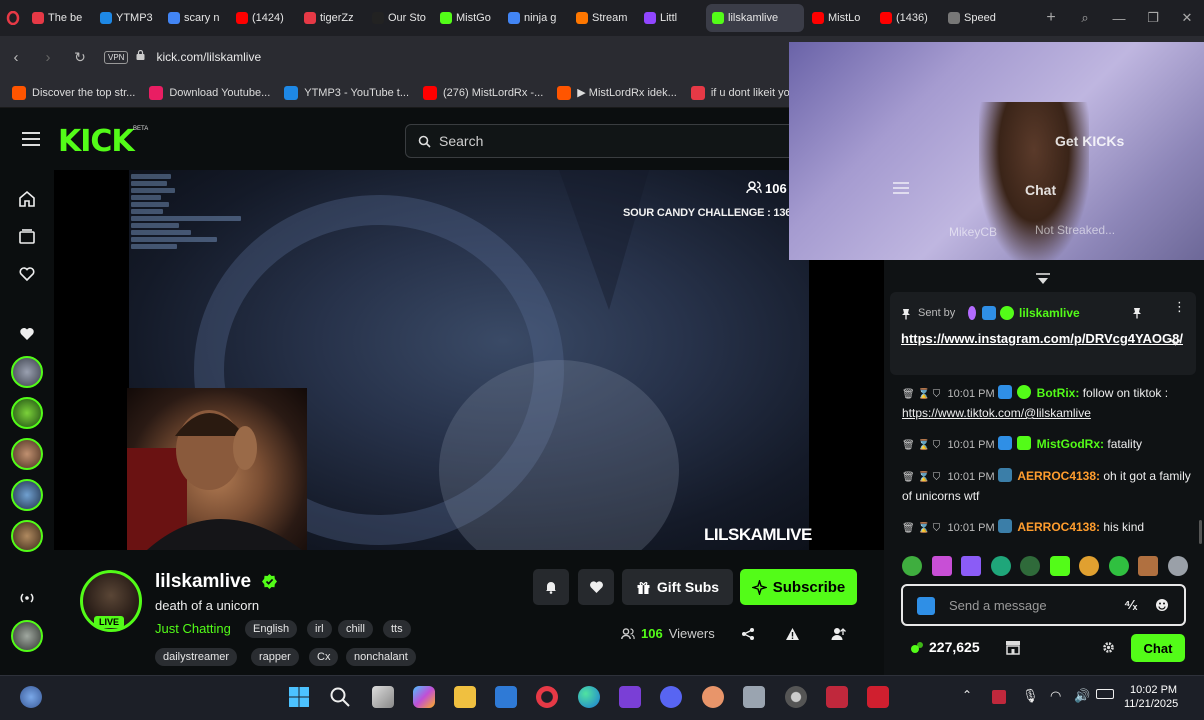 This screenshot has height=720, width=1204. I want to click on channel-points: 227,625, so click(945, 647).